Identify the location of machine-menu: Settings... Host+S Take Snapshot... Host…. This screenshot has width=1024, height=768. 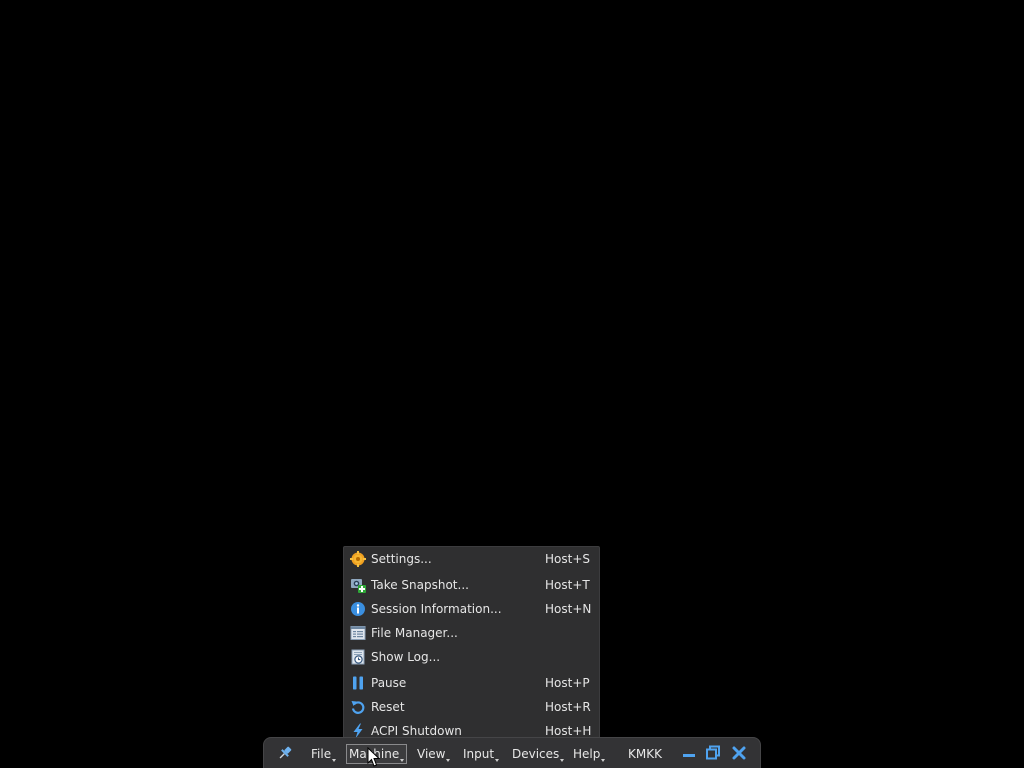
(471, 644).